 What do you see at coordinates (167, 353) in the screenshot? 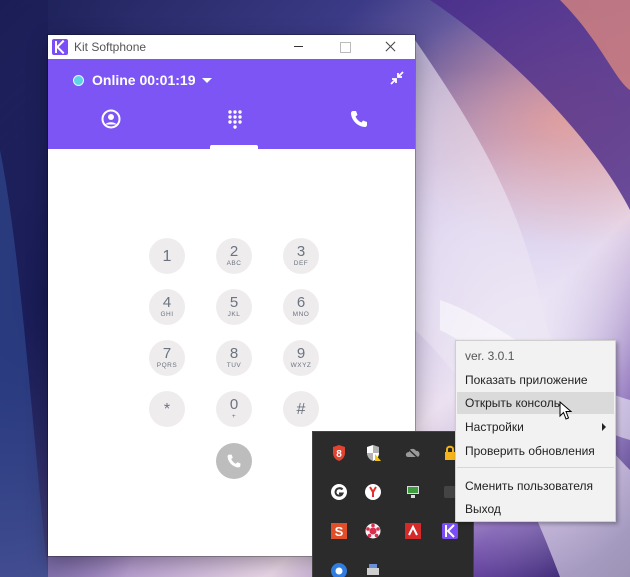
I see `key-digit: 7` at bounding box center [167, 353].